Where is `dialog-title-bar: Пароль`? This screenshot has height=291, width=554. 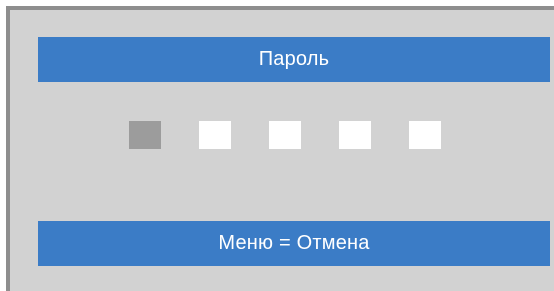
dialog-title-bar: Пароль is located at coordinates (294, 59).